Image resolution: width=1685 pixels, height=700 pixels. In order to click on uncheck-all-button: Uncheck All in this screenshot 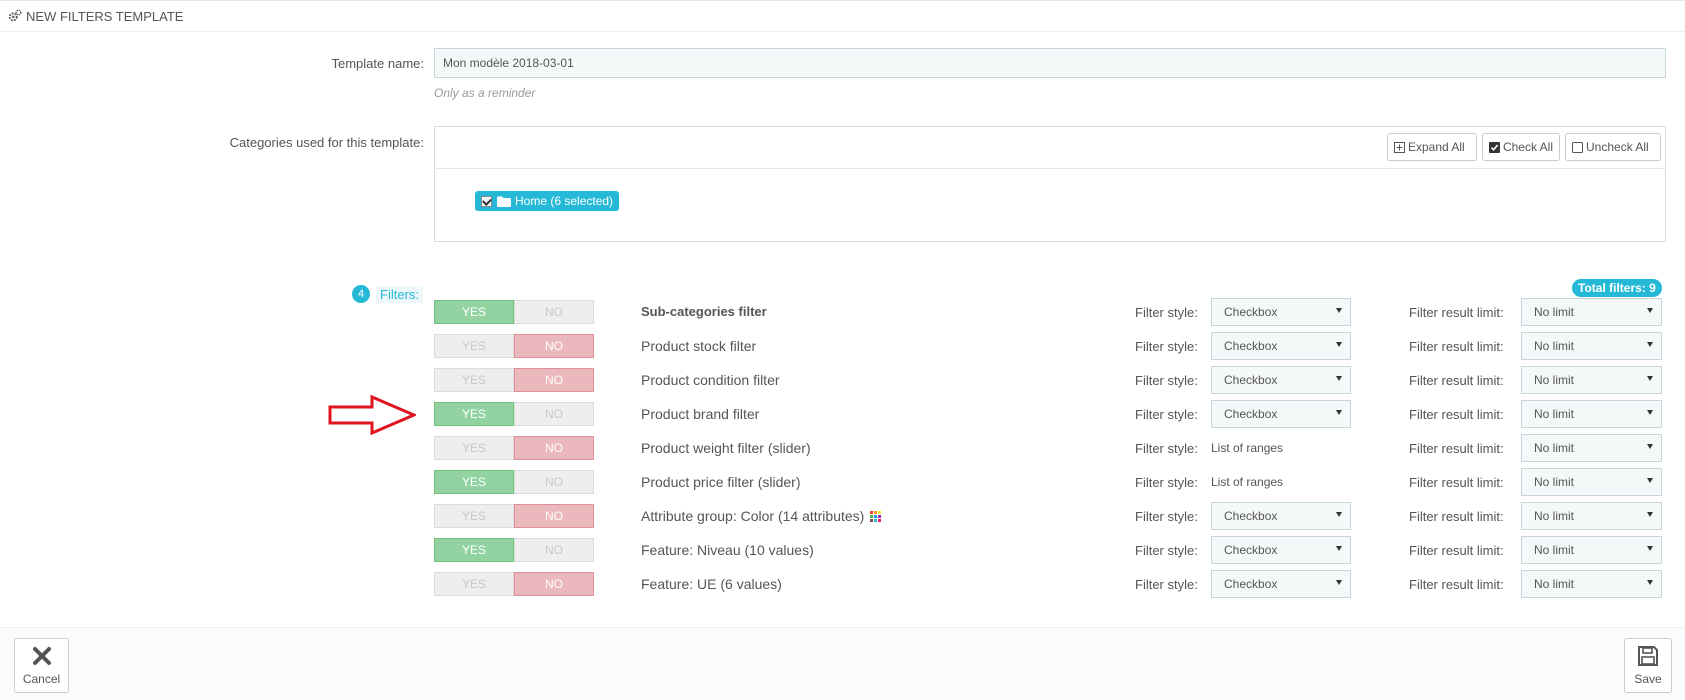, I will do `click(1613, 147)`.